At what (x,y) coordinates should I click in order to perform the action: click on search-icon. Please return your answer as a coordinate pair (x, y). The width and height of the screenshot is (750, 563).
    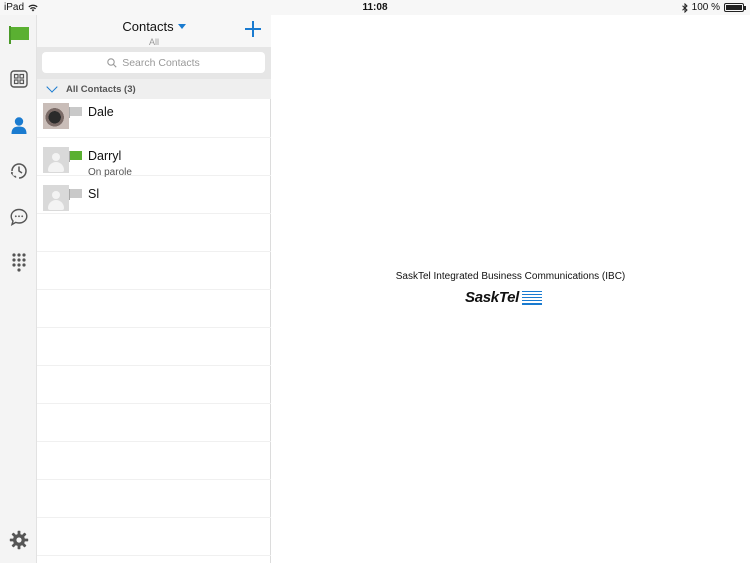
    Looking at the image, I should click on (112, 62).